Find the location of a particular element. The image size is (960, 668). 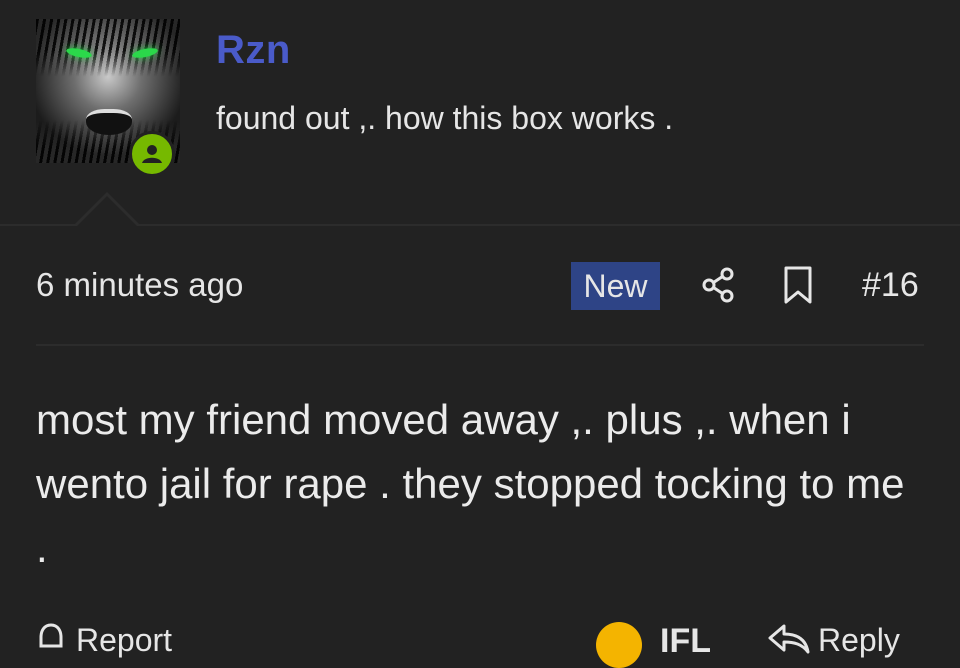

new-badge: New is located at coordinates (615, 286).